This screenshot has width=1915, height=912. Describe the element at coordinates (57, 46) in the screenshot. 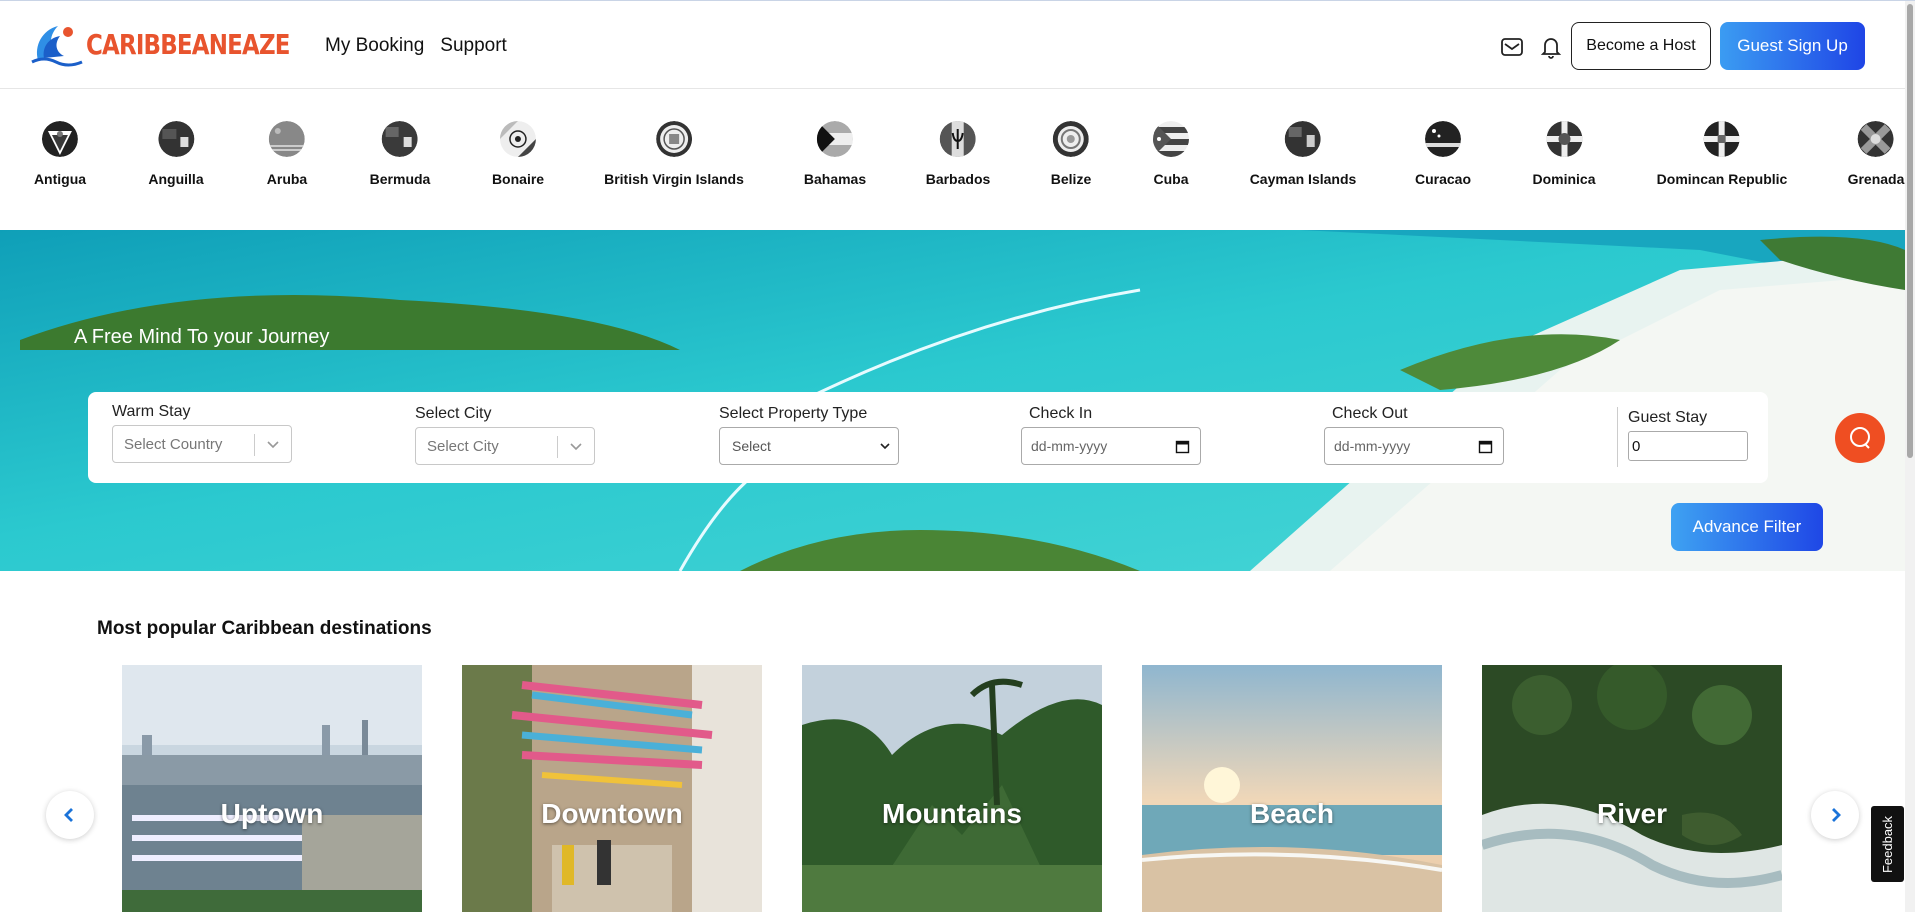

I see `wave-logo-icon` at that location.